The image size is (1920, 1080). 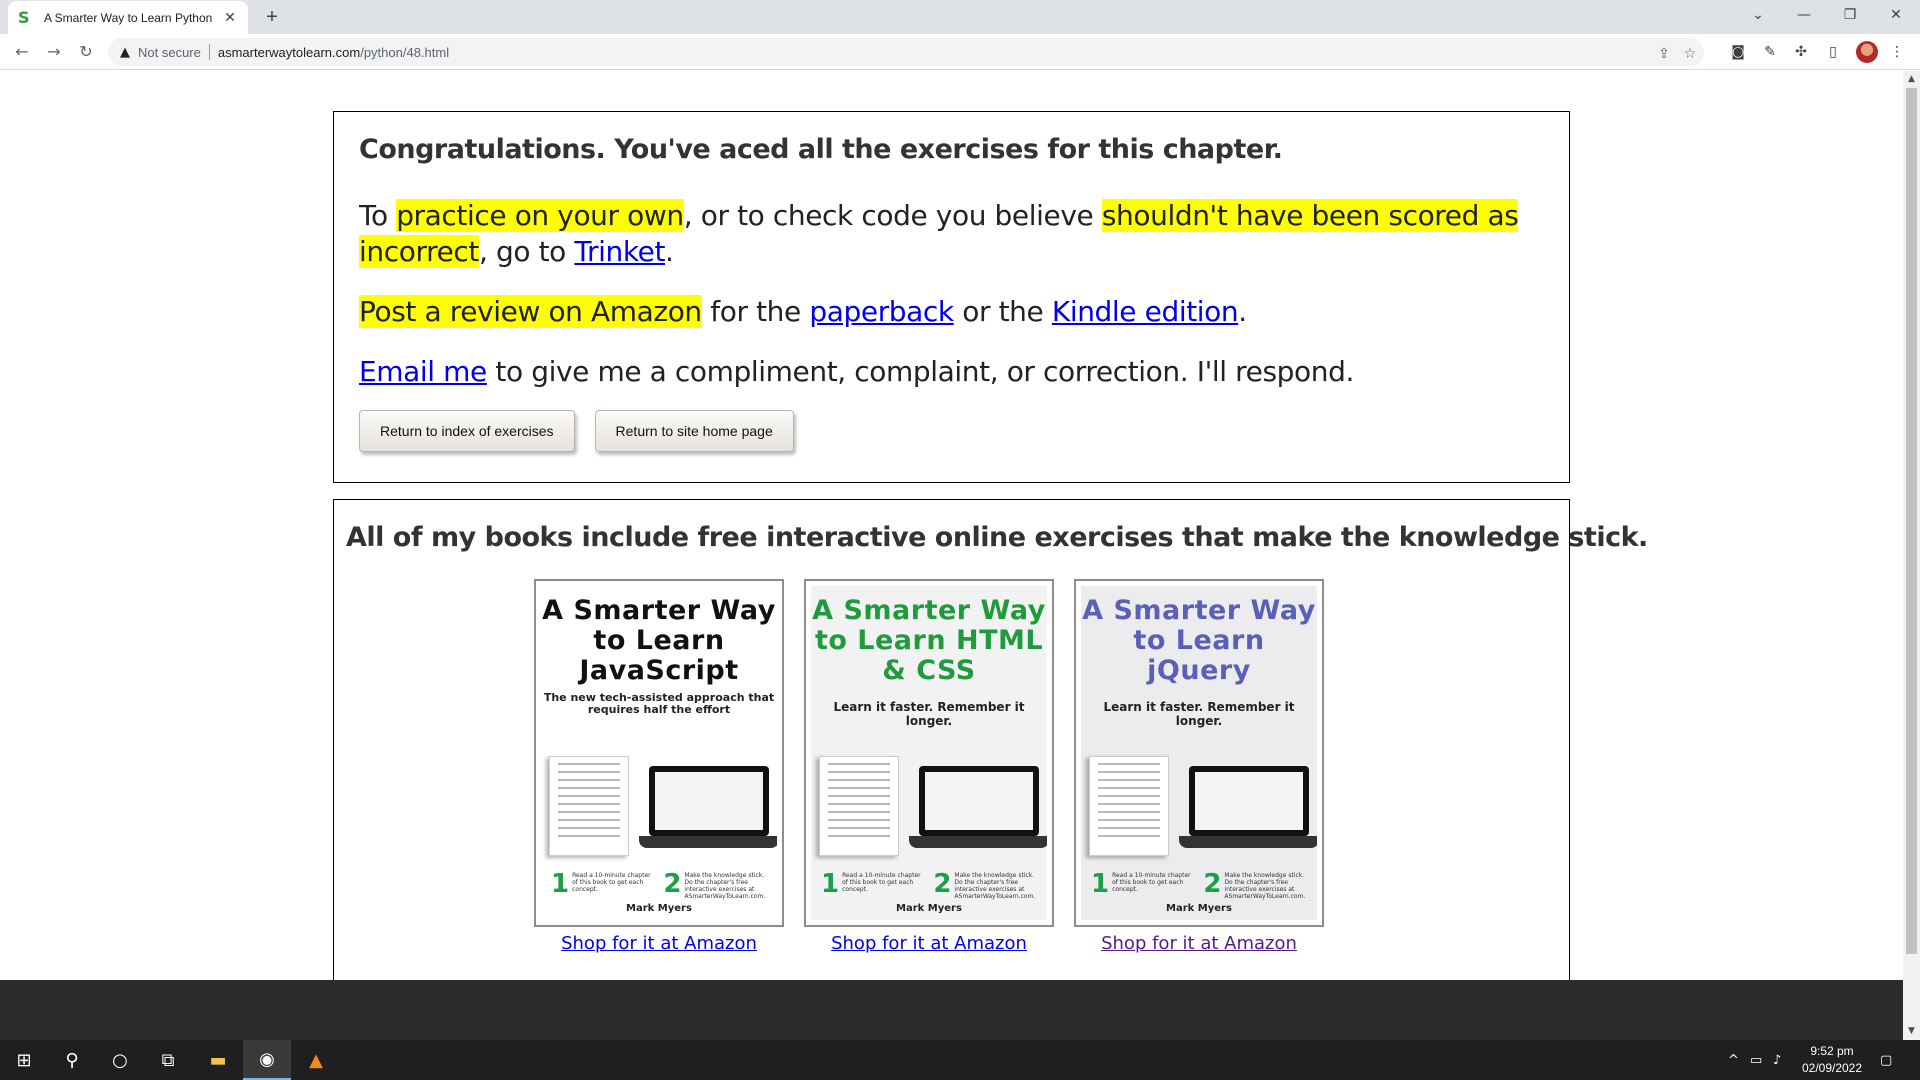 What do you see at coordinates (218, 1060) in the screenshot?
I see `file-explorer-icon: ▬` at bounding box center [218, 1060].